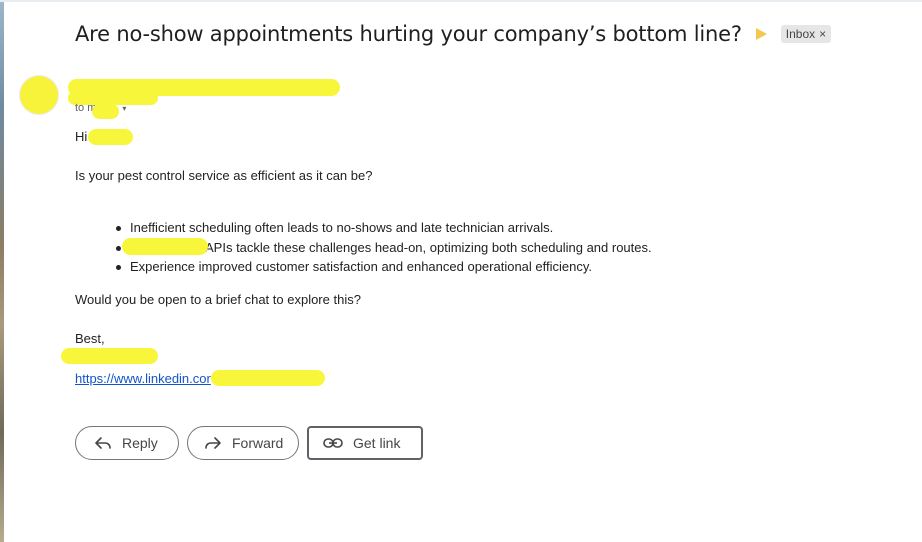 Image resolution: width=922 pixels, height=542 pixels. I want to click on show-details-icon: ▾, so click(124, 108).